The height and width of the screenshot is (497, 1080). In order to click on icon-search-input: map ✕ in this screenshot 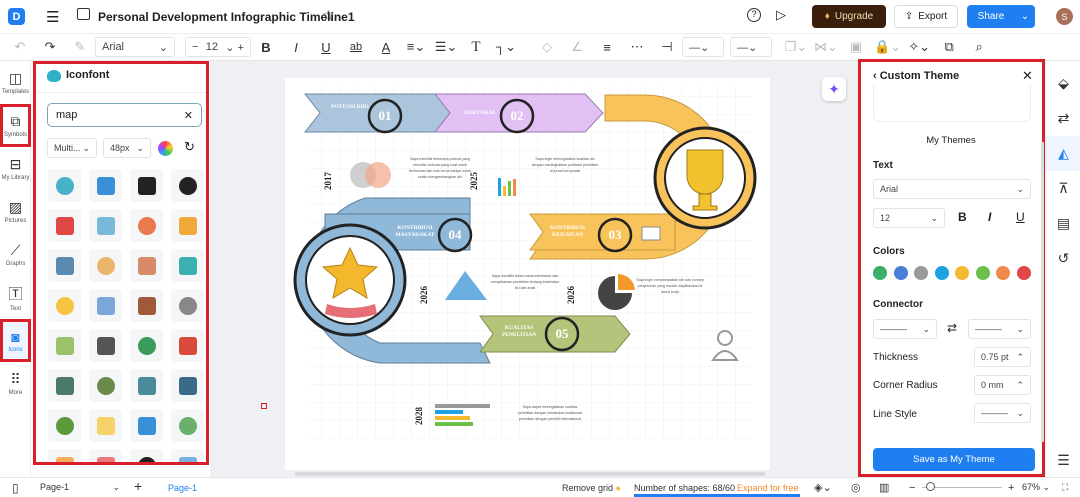, I will do `click(124, 115)`.